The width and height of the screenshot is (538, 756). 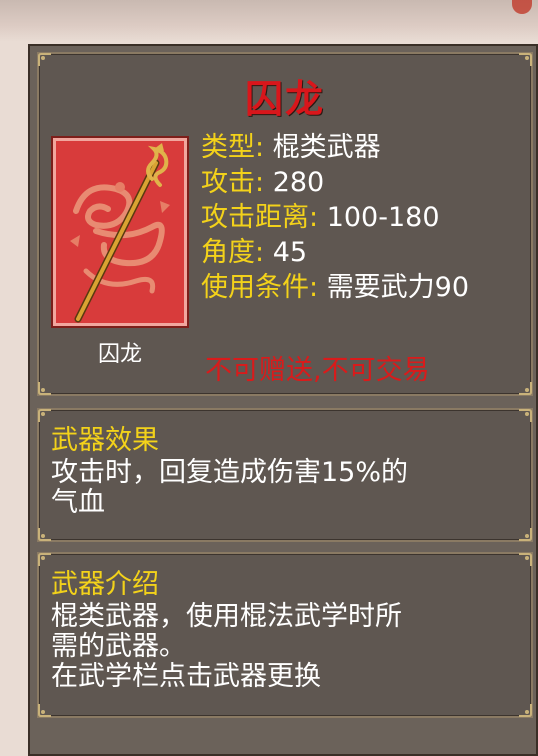 What do you see at coordinates (230, 472) in the screenshot?
I see `weapon-effect-line: 攻击时，回复造成伤害15%的` at bounding box center [230, 472].